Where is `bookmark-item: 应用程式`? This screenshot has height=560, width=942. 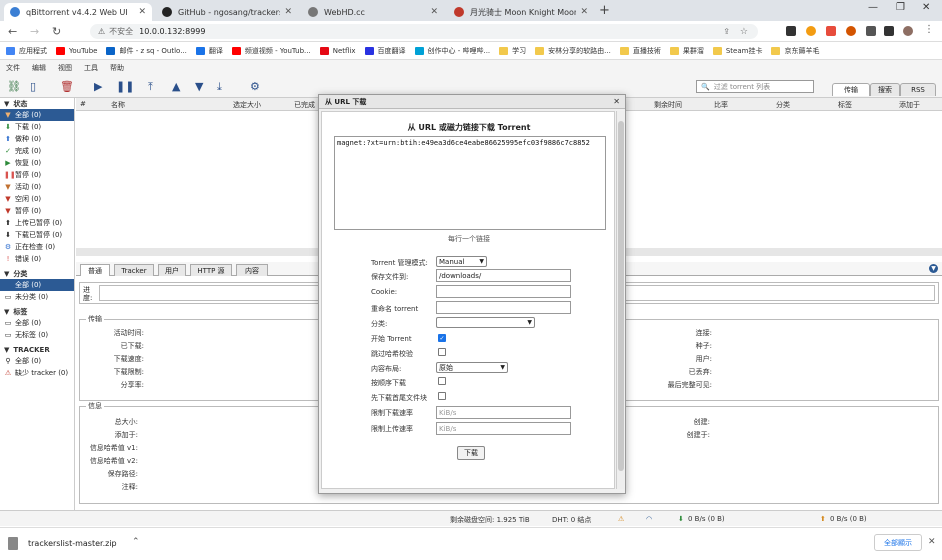 bookmark-item: 应用程式 is located at coordinates (26, 51).